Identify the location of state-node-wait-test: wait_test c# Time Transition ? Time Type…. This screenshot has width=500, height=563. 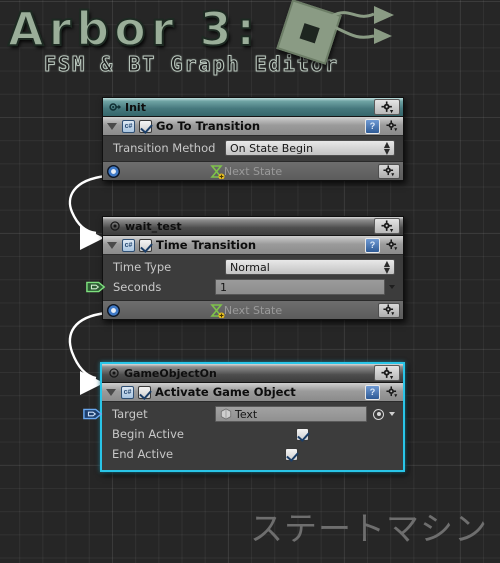
(245, 268).